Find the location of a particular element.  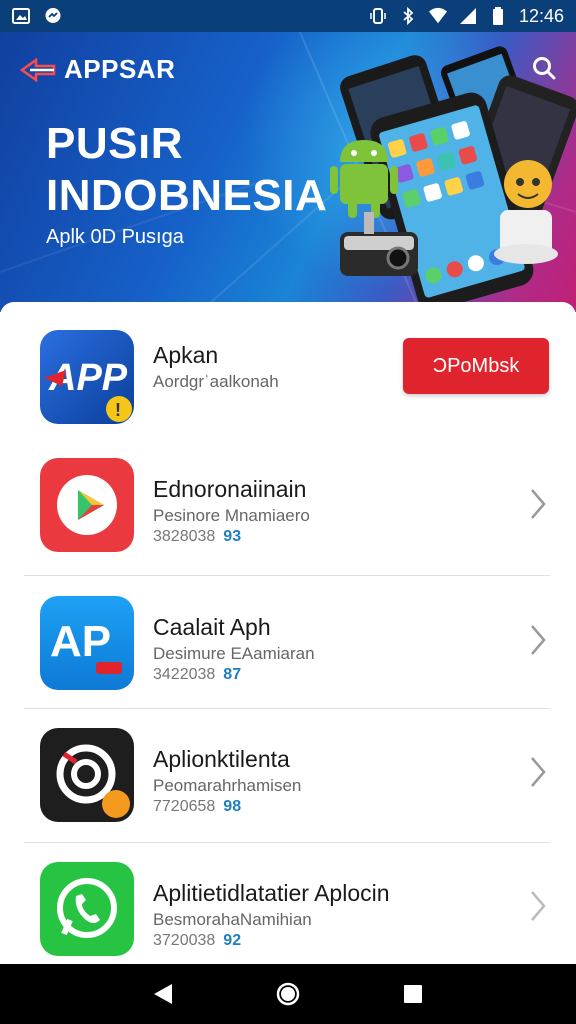

app-meta: 7720658 98 is located at coordinates (197, 807).